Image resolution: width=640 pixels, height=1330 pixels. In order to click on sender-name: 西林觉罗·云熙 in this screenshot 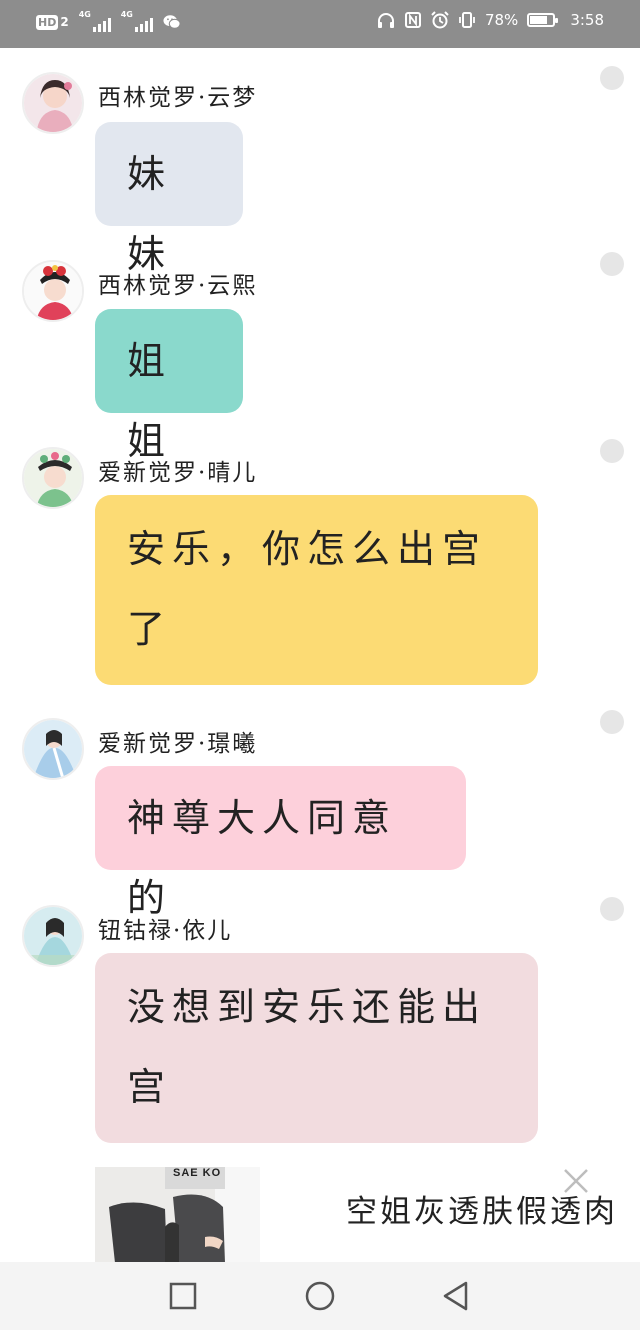, I will do `click(178, 286)`.